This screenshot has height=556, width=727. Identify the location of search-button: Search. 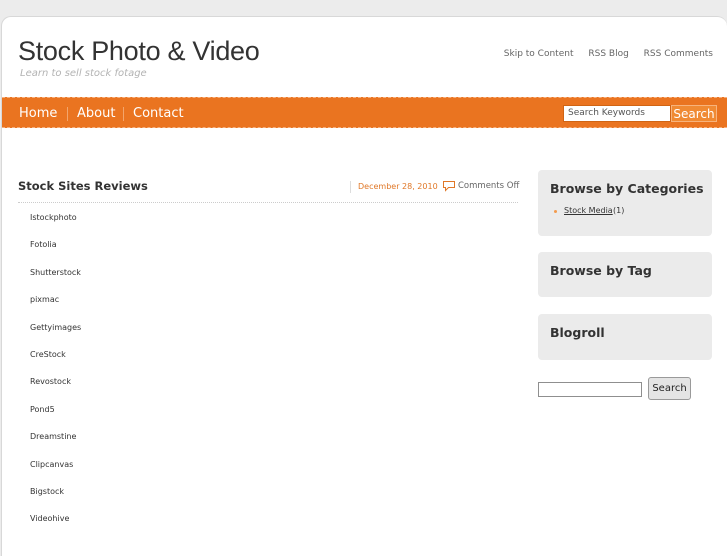
(694, 113).